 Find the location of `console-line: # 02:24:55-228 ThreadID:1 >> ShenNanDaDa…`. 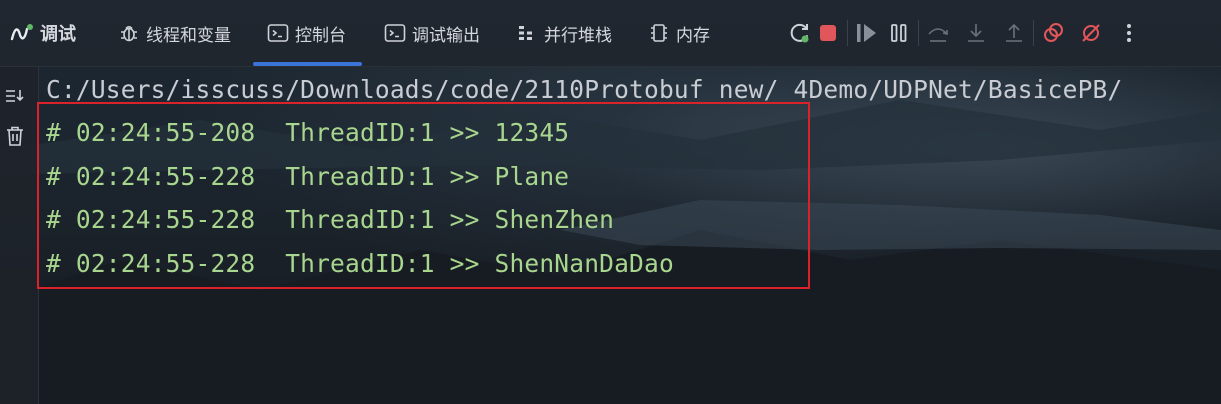

console-line: # 02:24:55-228 ThreadID:1 >> ShenNanDaDa… is located at coordinates (360, 263).